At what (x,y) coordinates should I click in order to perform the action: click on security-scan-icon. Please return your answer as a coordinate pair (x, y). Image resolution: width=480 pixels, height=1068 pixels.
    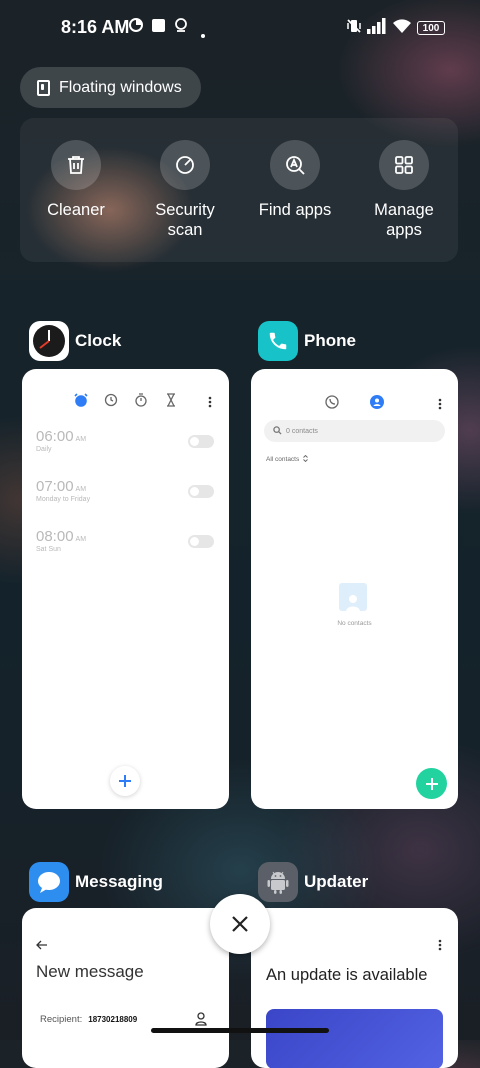
    Looking at the image, I should click on (185, 165).